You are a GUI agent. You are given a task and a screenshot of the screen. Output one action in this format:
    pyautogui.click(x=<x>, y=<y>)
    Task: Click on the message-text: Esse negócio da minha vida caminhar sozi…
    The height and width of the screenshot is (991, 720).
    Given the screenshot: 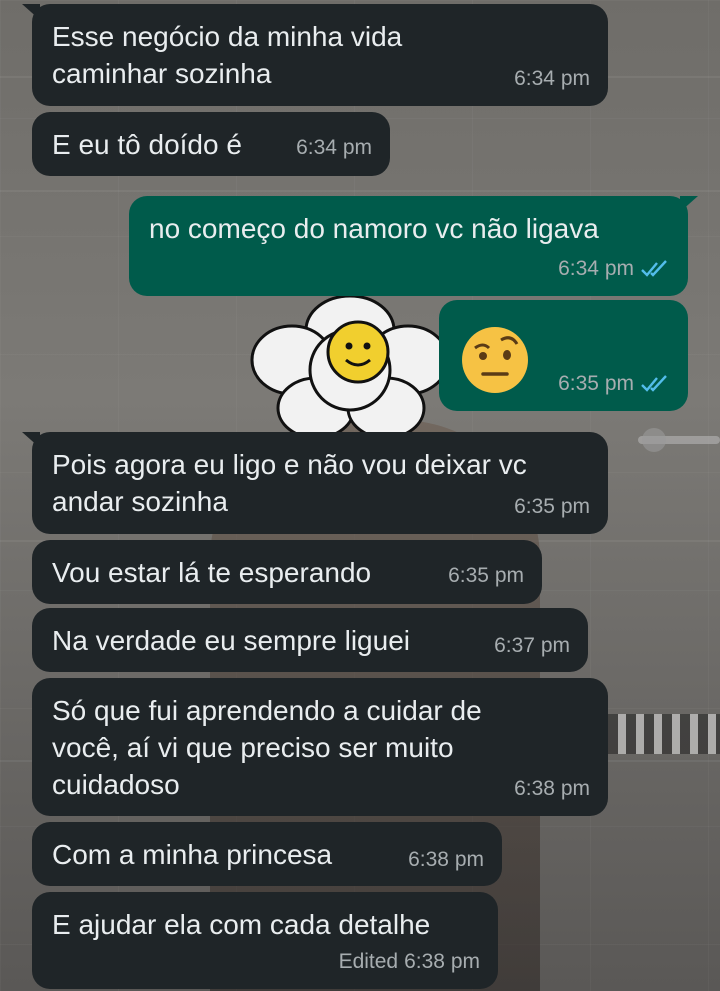 What is the action you would take?
    pyautogui.click(x=227, y=55)
    